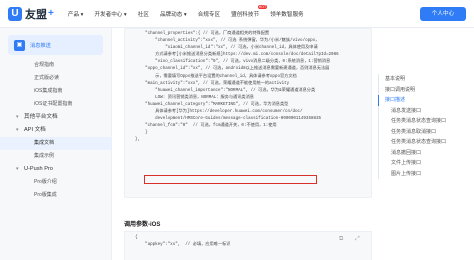 The image size is (474, 260). I want to click on sidebar-item: 集成示例, so click(55, 156).